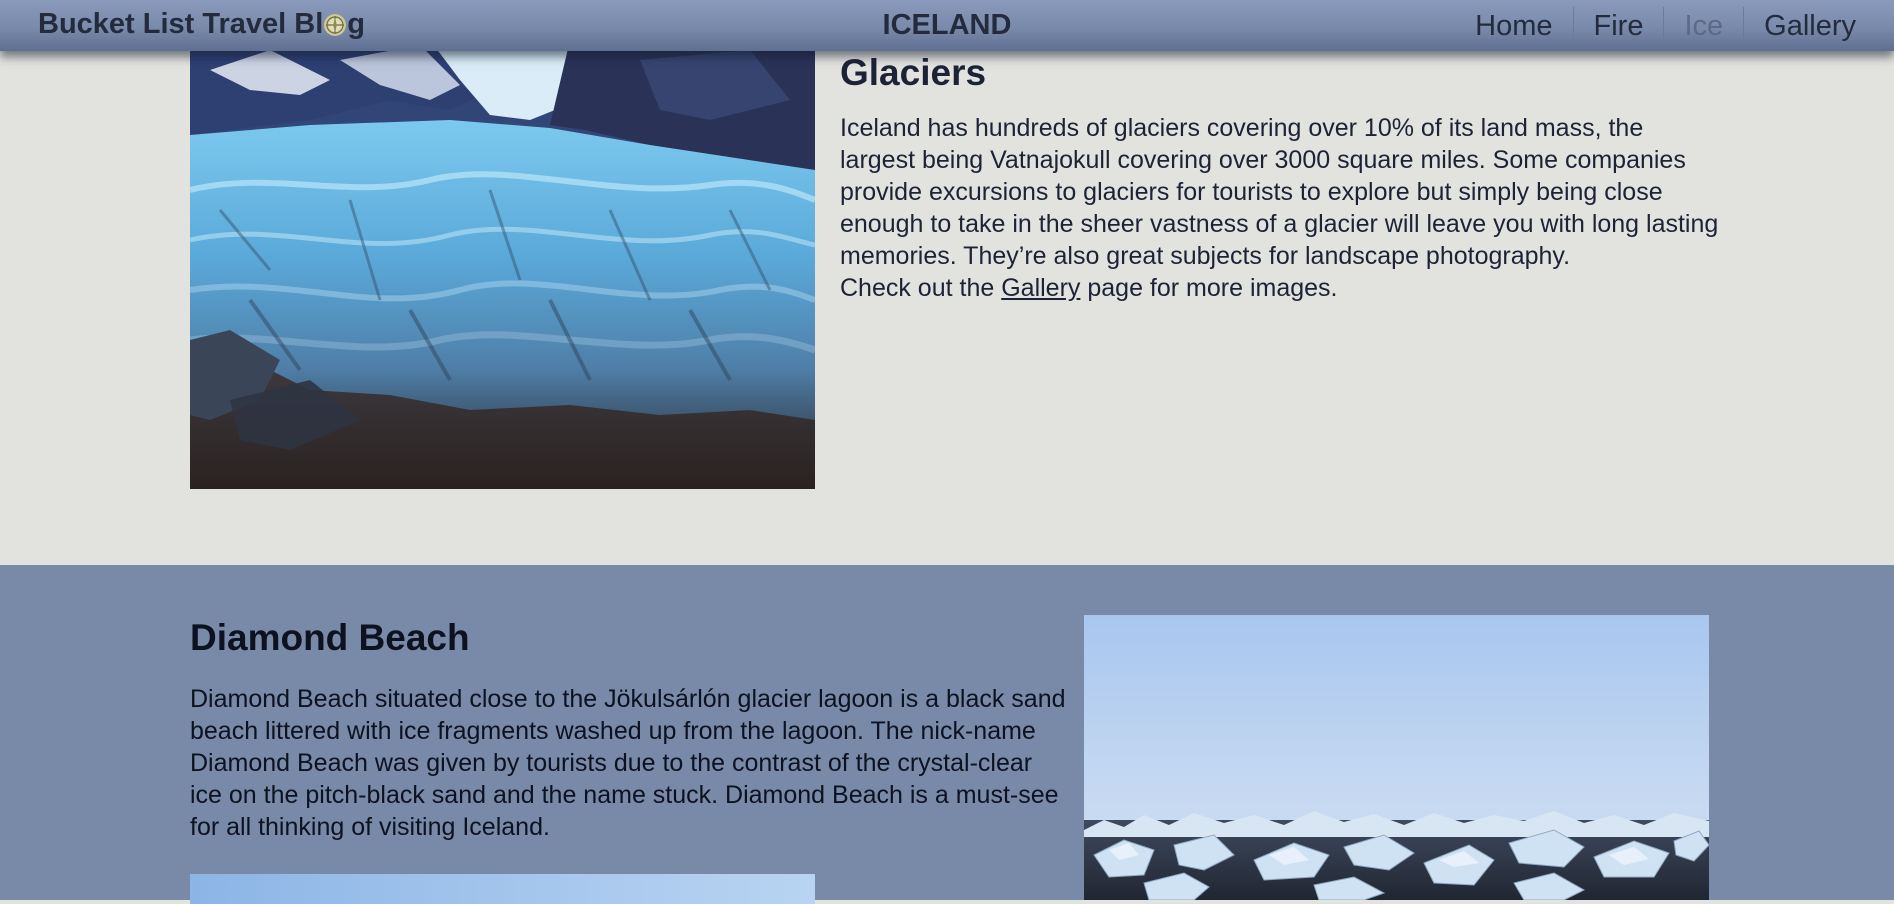 The image size is (1894, 904). What do you see at coordinates (921, 288) in the screenshot?
I see `gallery-callout-prefix: Check out the` at bounding box center [921, 288].